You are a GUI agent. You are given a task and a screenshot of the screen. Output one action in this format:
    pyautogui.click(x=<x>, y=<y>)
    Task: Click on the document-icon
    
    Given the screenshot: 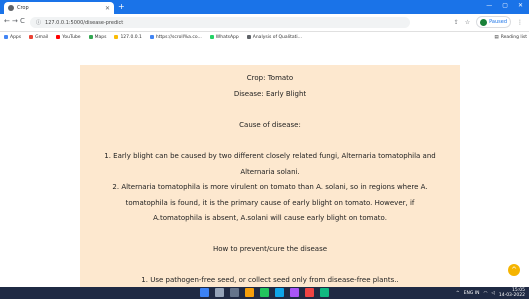 What is the action you would take?
    pyautogui.click(x=248, y=37)
    